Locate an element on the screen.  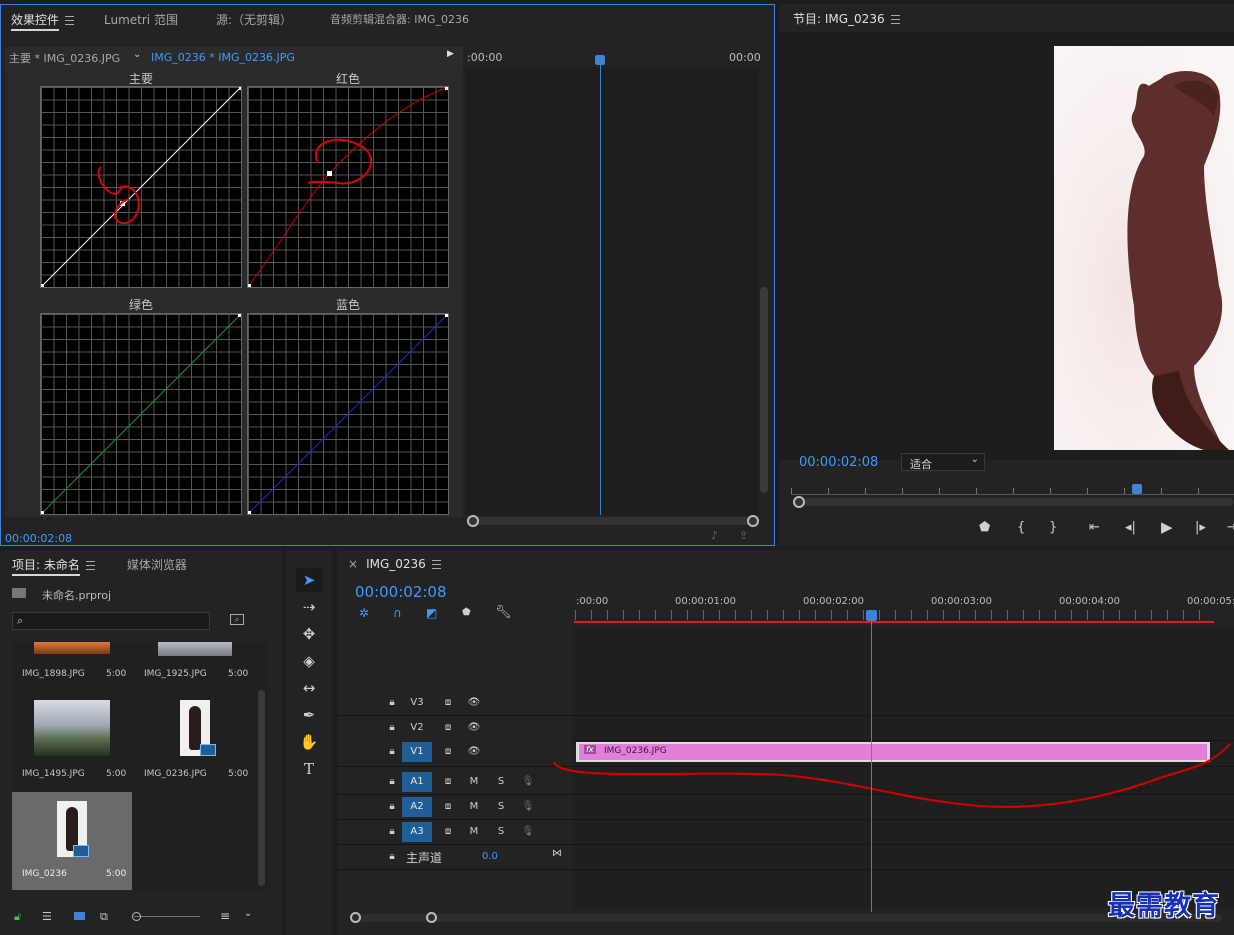
program-zoom-bar is located at coordinates (1013, 502).